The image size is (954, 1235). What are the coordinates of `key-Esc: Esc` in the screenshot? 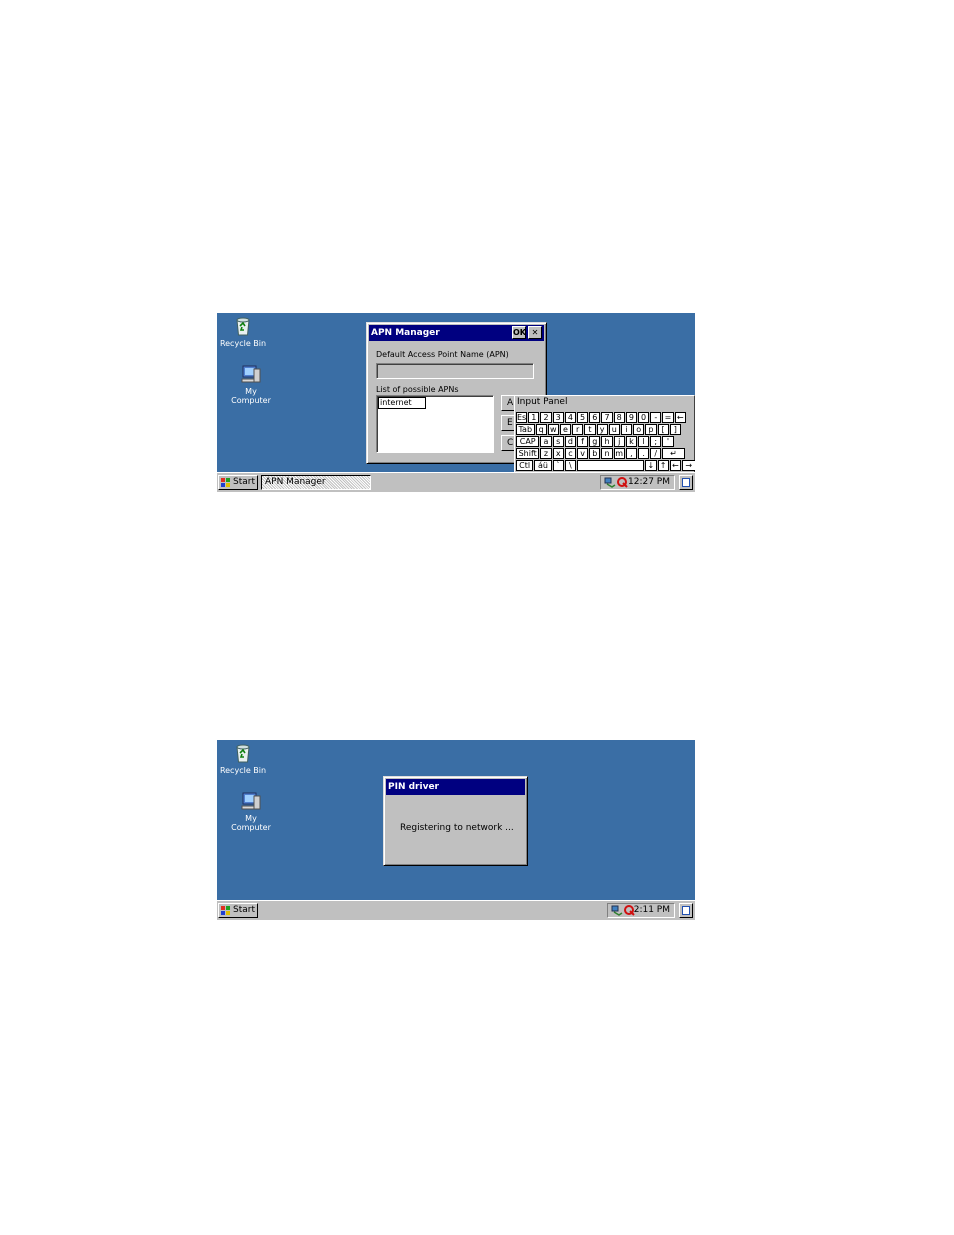 It's located at (522, 417).